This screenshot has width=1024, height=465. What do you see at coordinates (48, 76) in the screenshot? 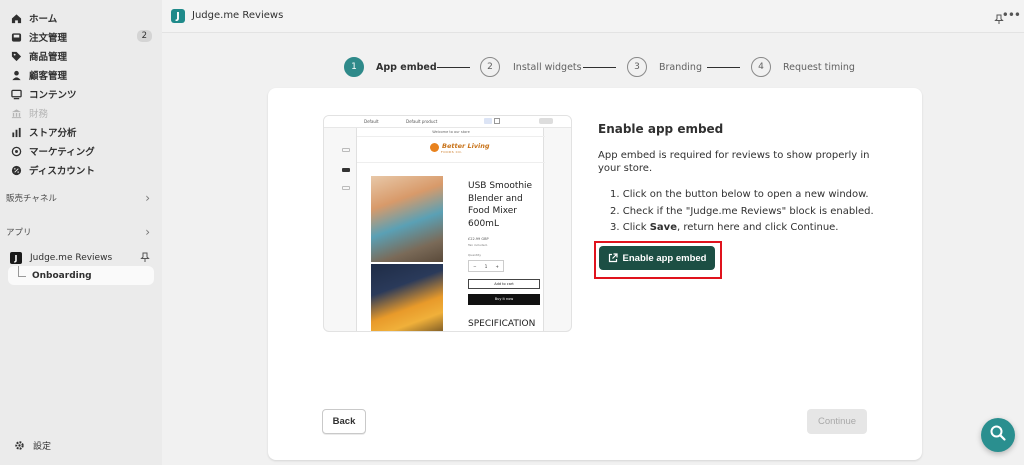
I see `sidebar-item-label: 顧客管理` at bounding box center [48, 76].